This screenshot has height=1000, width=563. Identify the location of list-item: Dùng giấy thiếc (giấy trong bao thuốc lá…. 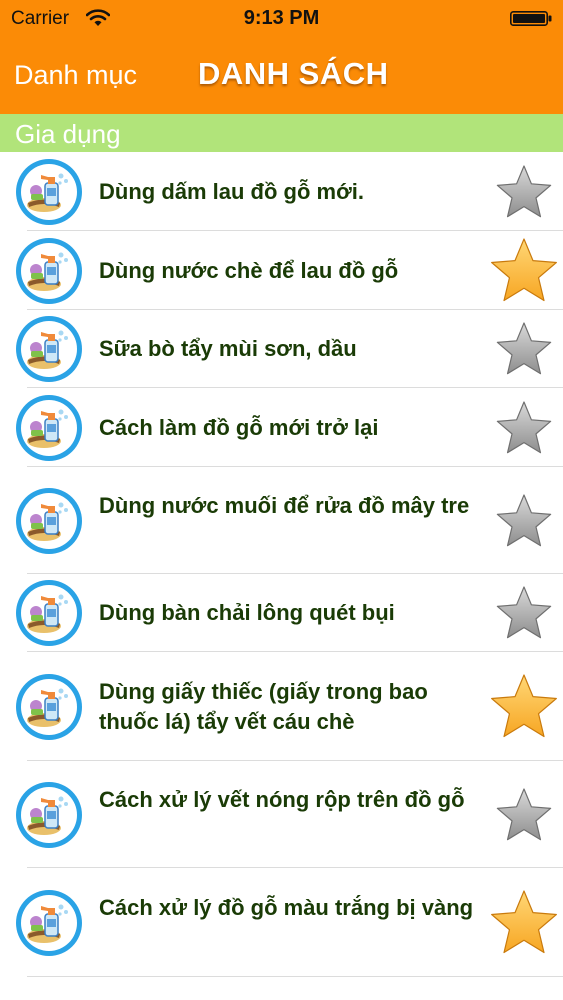
(281, 706).